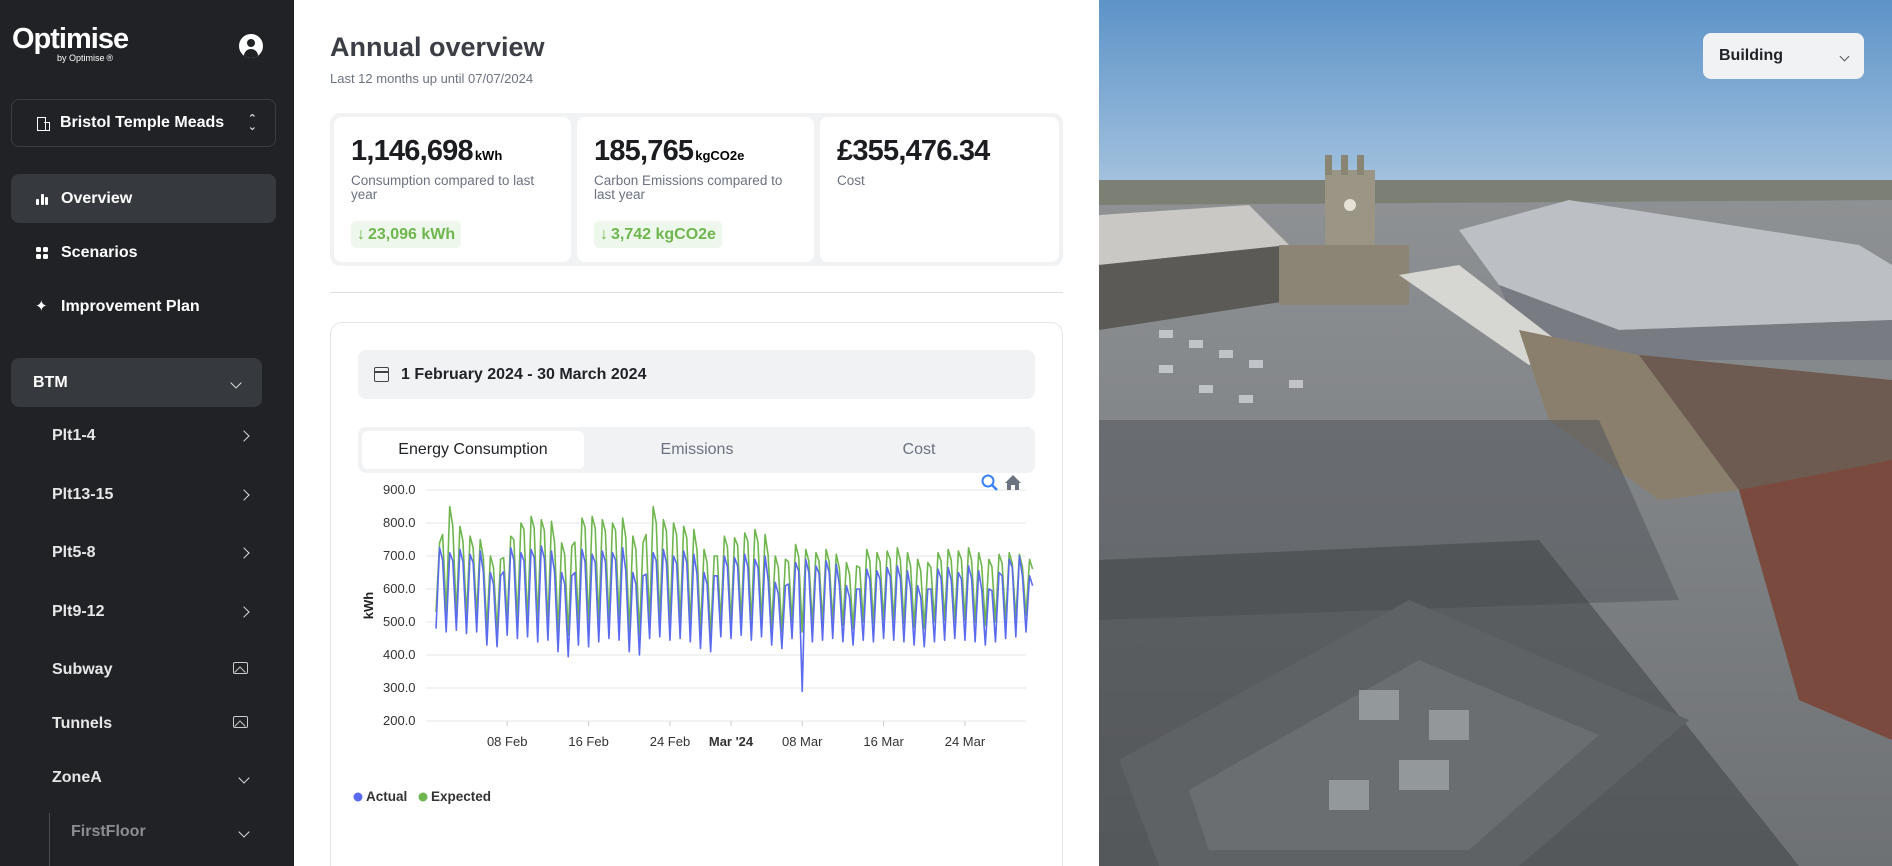  Describe the element at coordinates (252, 123) in the screenshot. I see `chevron-up-down-icon: ⌃ ⌄` at that location.